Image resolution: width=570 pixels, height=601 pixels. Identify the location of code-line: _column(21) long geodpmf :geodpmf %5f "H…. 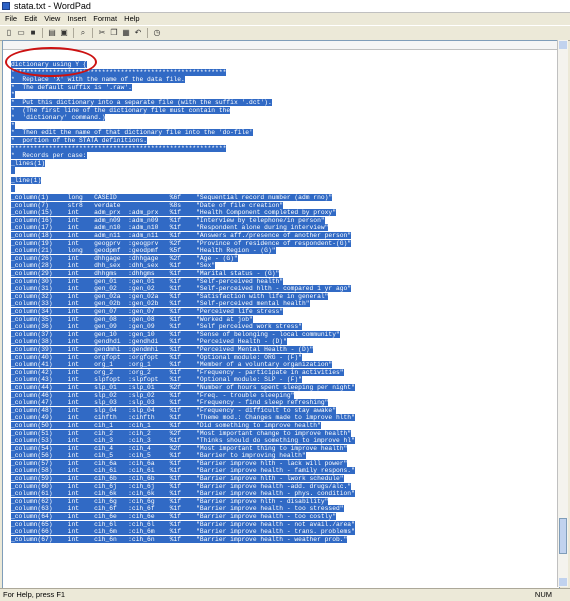
(183, 251).